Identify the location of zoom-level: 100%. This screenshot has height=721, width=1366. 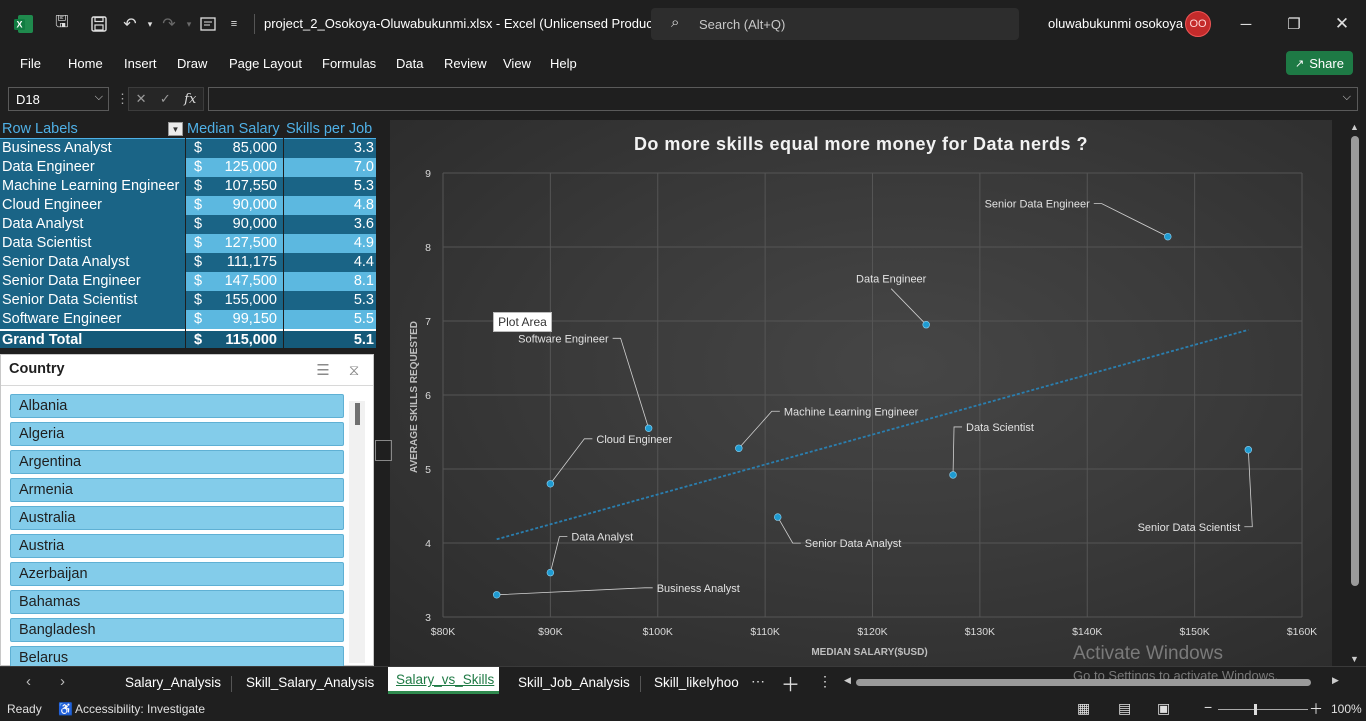
(1346, 709).